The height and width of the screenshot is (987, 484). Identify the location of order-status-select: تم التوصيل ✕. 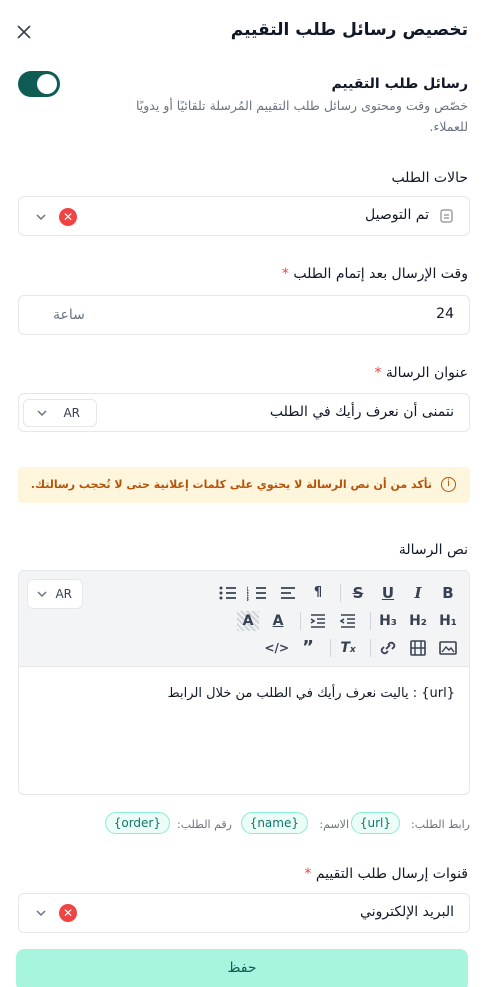
(244, 216).